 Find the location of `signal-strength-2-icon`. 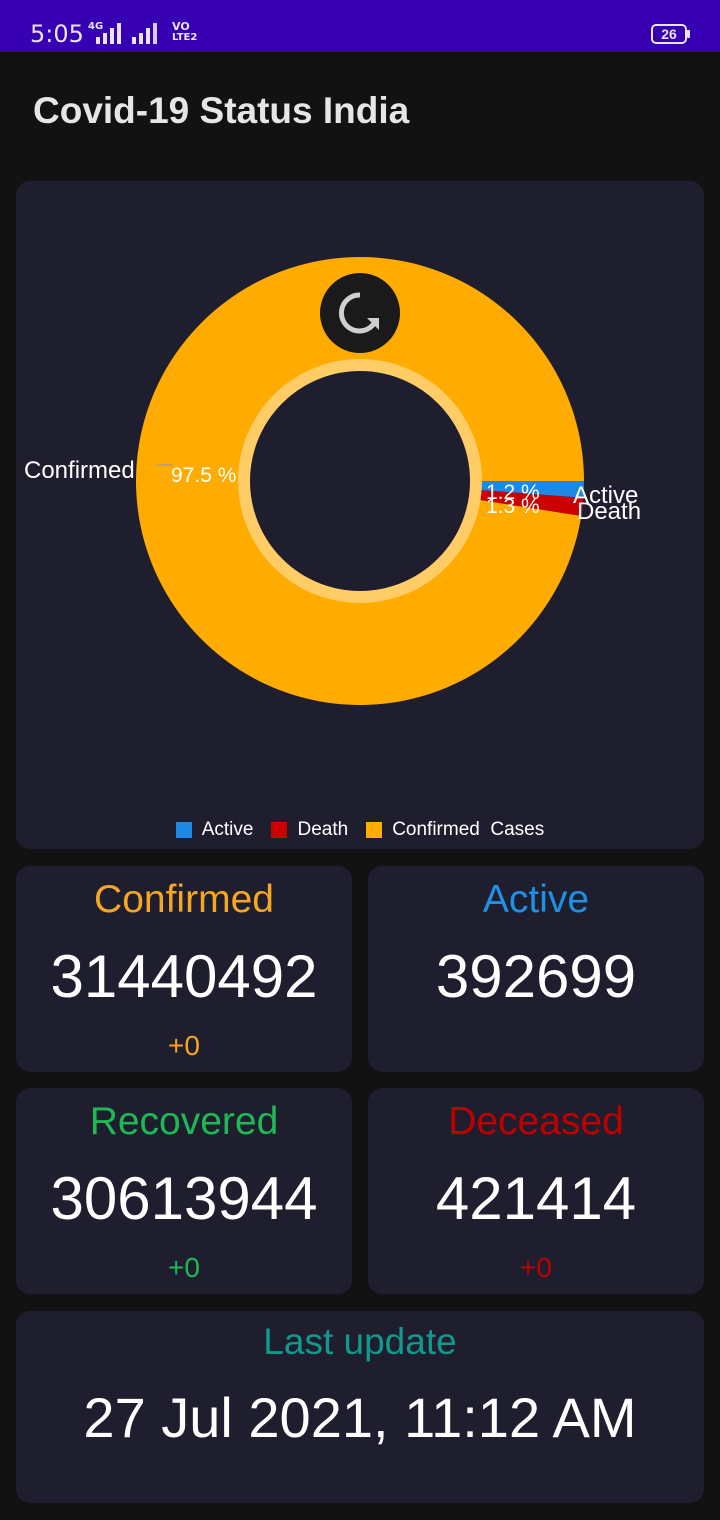

signal-strength-2-icon is located at coordinates (144, 33).